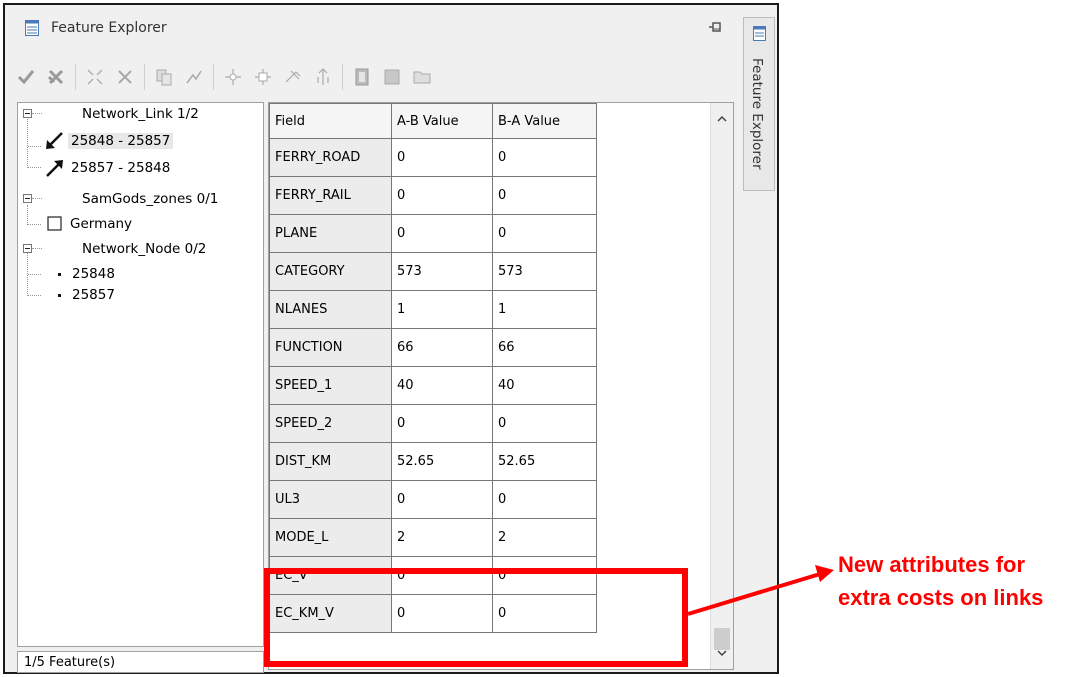 The image size is (1075, 677). Describe the element at coordinates (941, 597) in the screenshot. I see `annotation-line-2: extra costs on links` at that location.